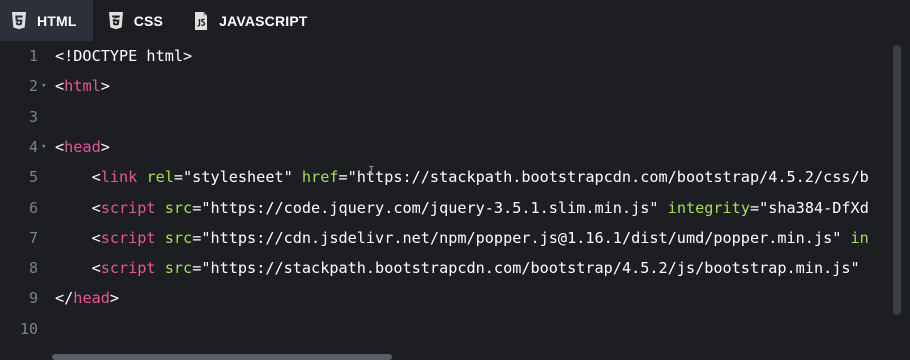 The height and width of the screenshot is (360, 910). I want to click on tab-css: CSS, so click(139, 20).